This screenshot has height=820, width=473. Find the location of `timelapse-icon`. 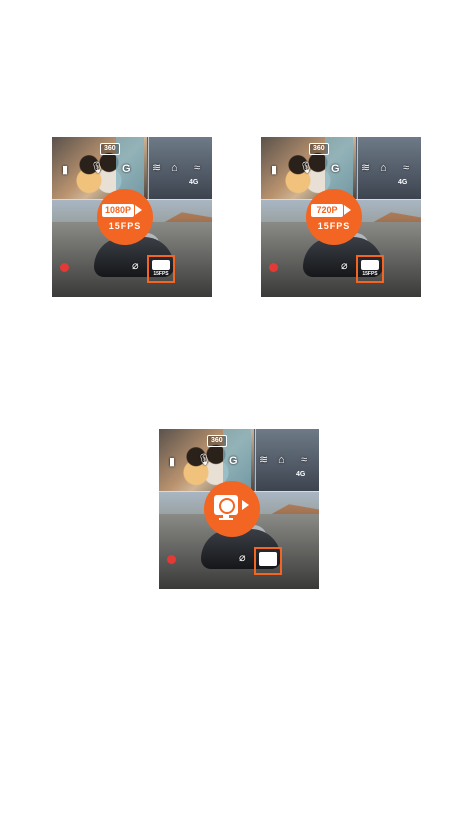

timelapse-icon is located at coordinates (268, 559).